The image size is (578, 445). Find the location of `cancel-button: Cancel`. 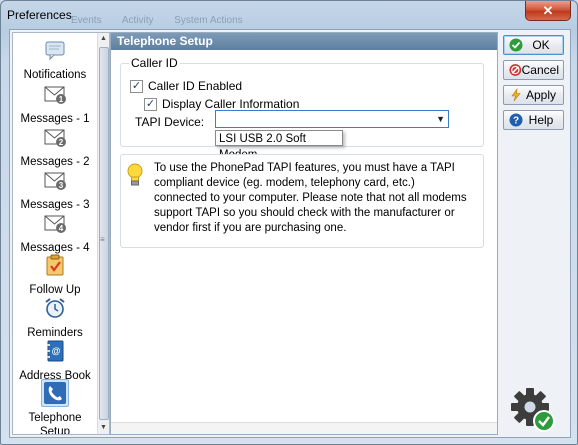

cancel-button: Cancel is located at coordinates (533, 70).